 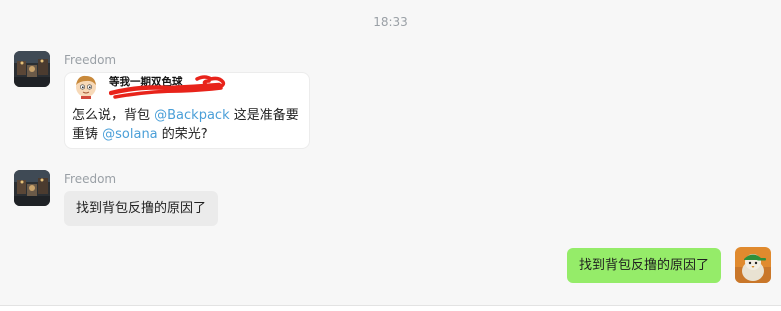 I want to click on card-body-text: 怎么说，背包 @Backpack 这是准备要重铸 @solana 的荣光?, so click(x=189, y=125).